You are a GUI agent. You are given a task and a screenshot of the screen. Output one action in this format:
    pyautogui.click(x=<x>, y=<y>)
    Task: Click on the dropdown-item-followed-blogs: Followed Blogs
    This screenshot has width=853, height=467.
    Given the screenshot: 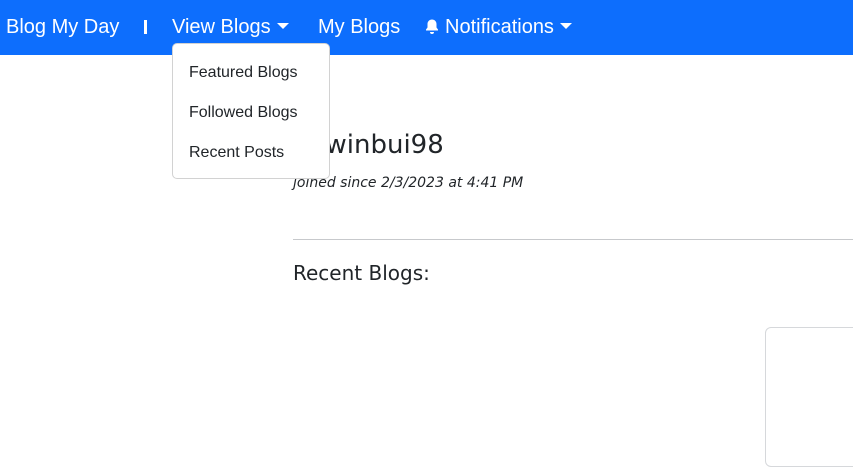 What is the action you would take?
    pyautogui.click(x=243, y=113)
    